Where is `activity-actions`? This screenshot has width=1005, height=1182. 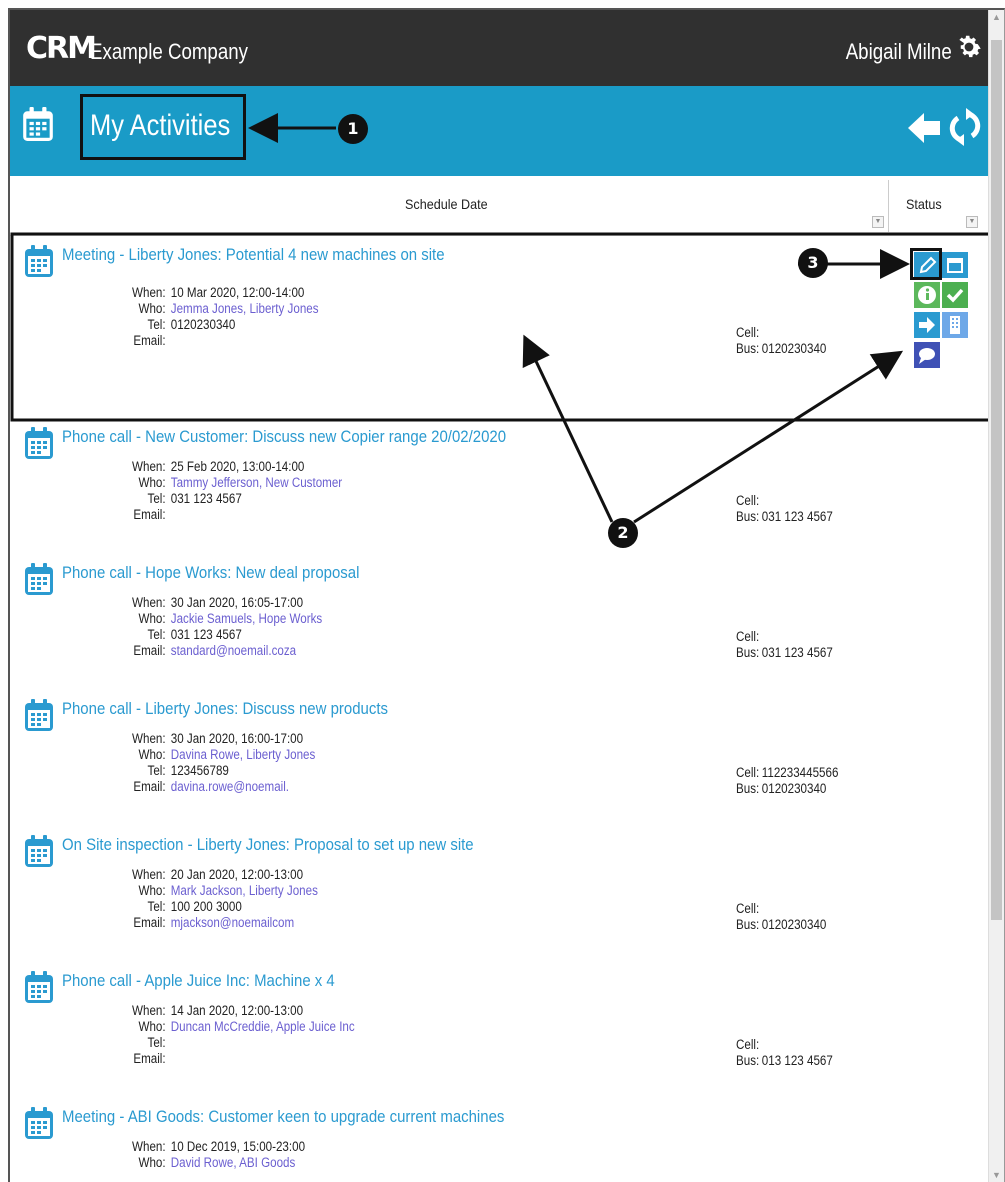 activity-actions is located at coordinates (936, 328).